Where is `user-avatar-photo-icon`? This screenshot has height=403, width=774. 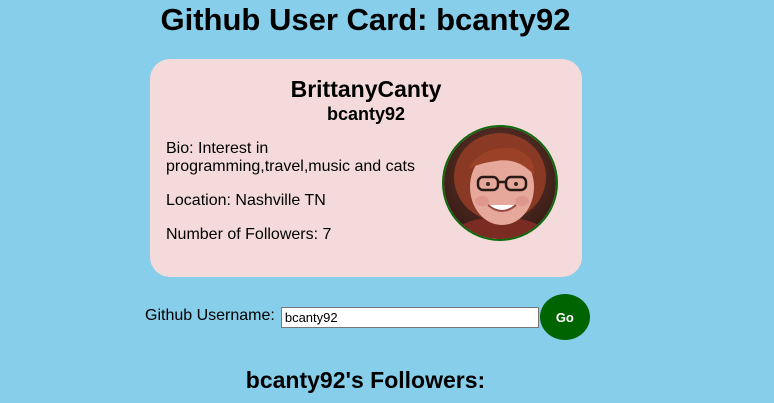
user-avatar-photo-icon is located at coordinates (500, 183).